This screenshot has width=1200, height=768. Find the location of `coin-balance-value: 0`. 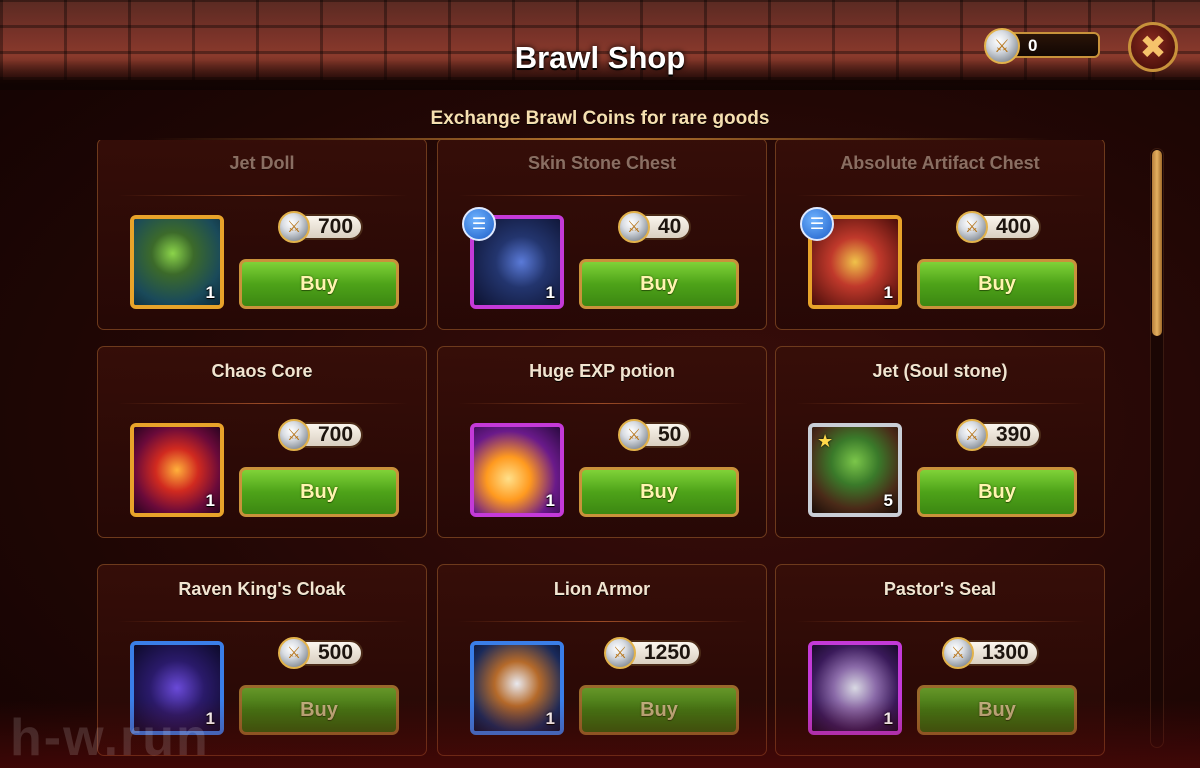

coin-balance-value: 0 is located at coordinates (1033, 45).